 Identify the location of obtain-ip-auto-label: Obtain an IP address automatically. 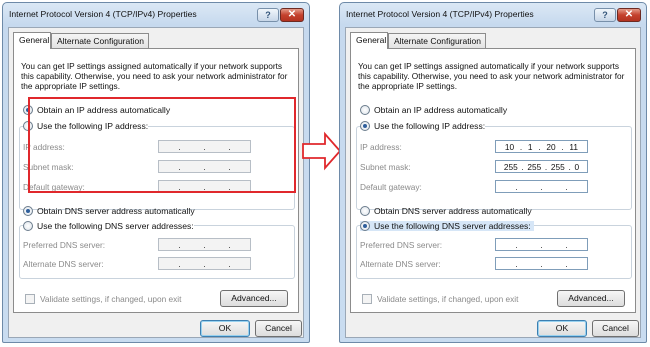
(441, 110).